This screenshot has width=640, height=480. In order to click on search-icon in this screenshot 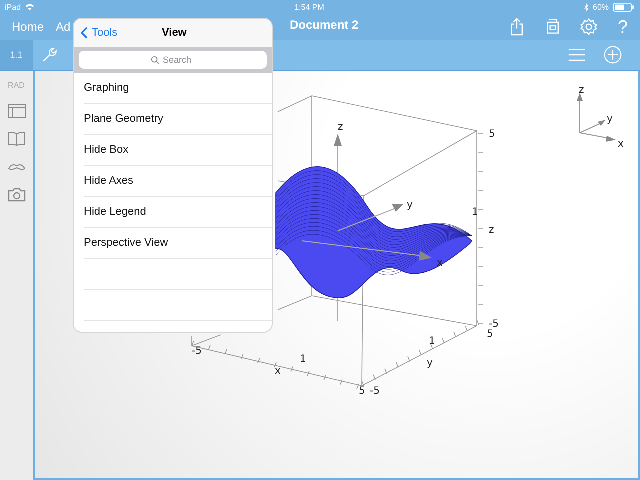, I will do `click(155, 60)`.